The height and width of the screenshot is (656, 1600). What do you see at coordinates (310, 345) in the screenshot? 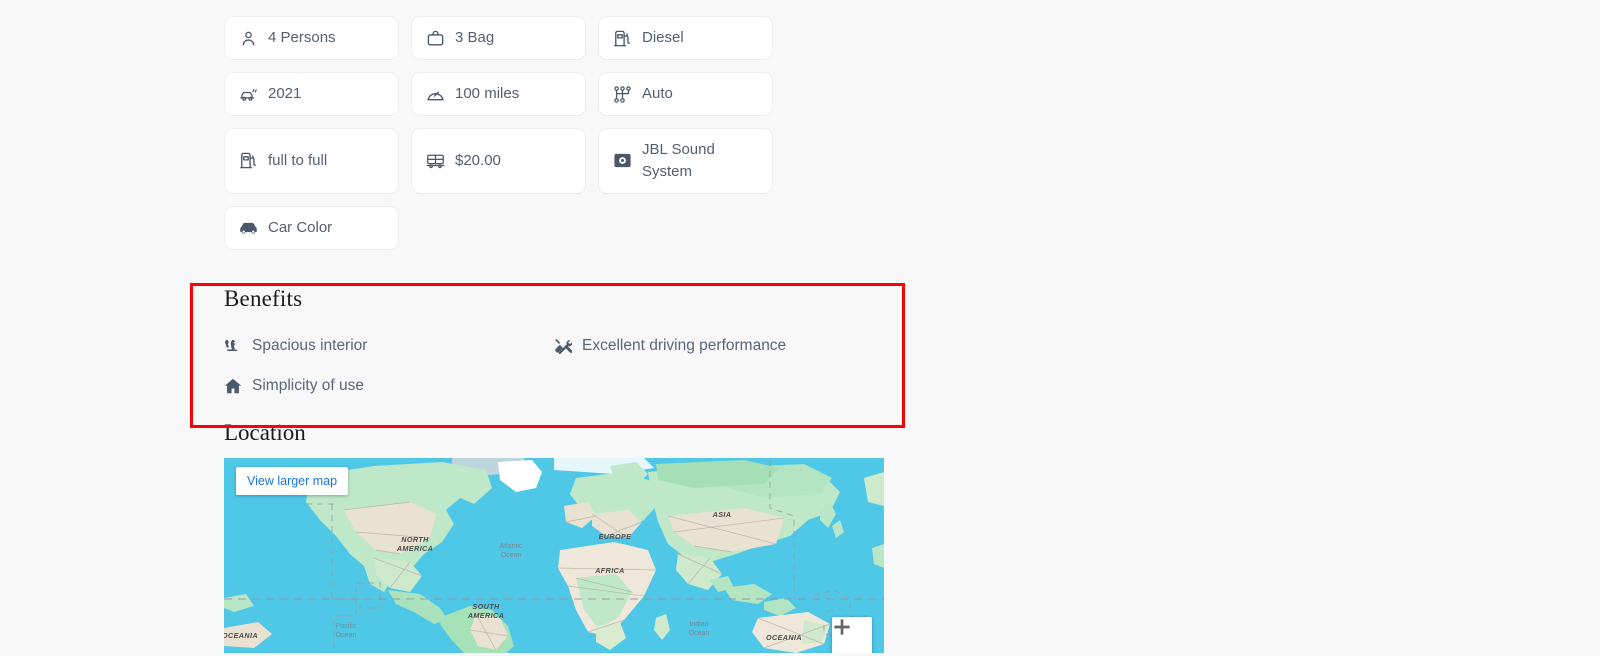
I see `benefit-label: Spacious interior` at bounding box center [310, 345].